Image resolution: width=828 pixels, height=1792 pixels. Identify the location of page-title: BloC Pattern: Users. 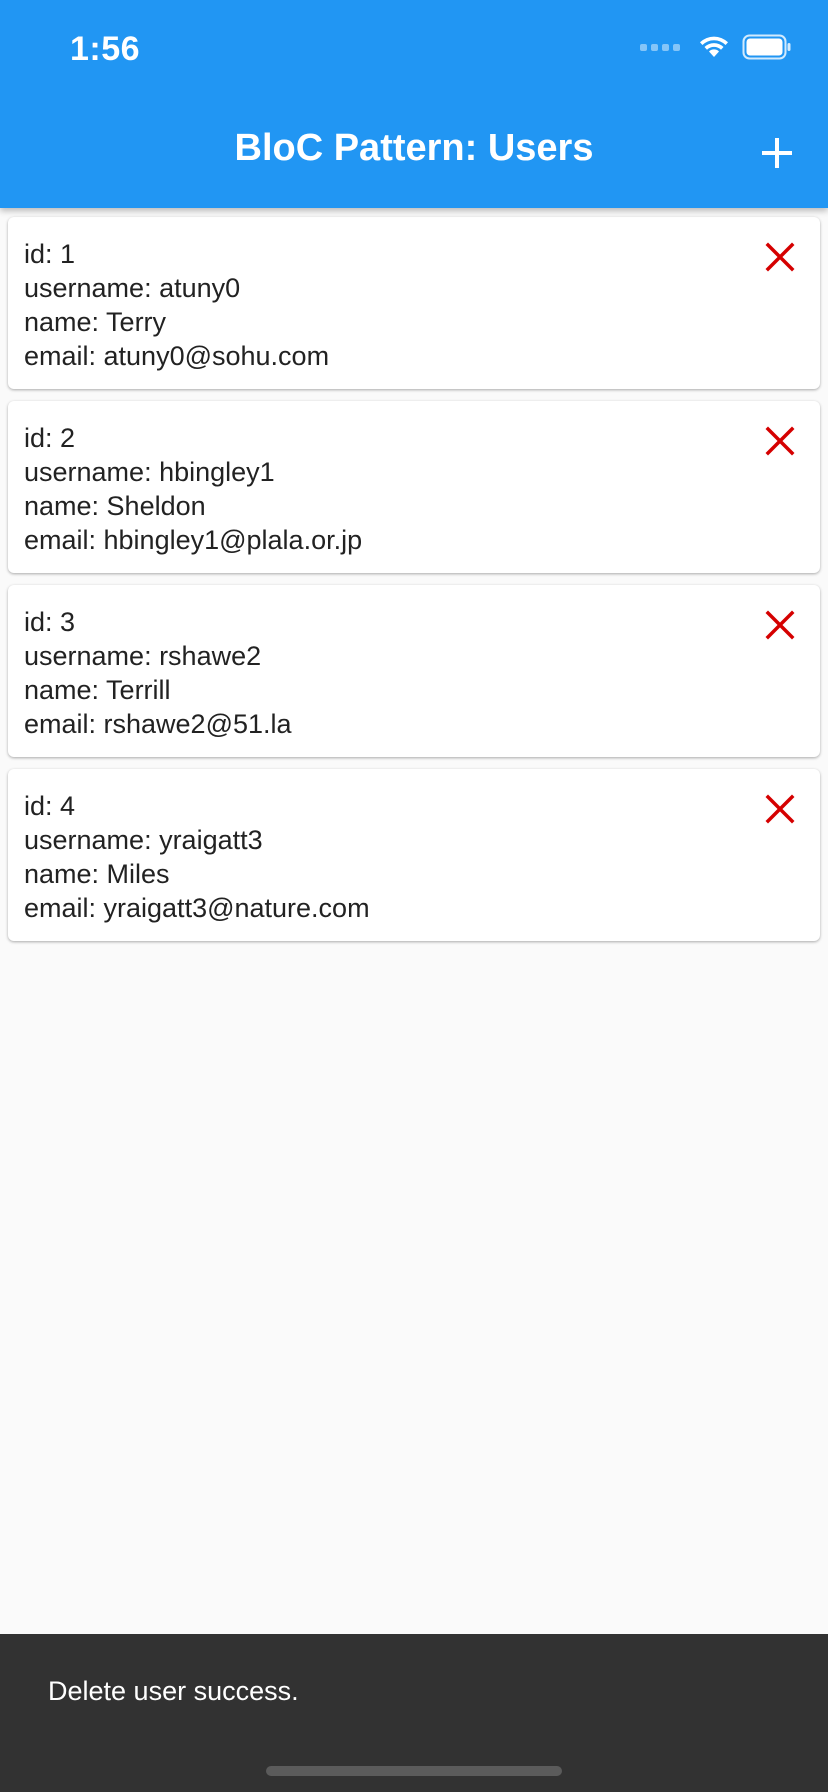
(414, 148).